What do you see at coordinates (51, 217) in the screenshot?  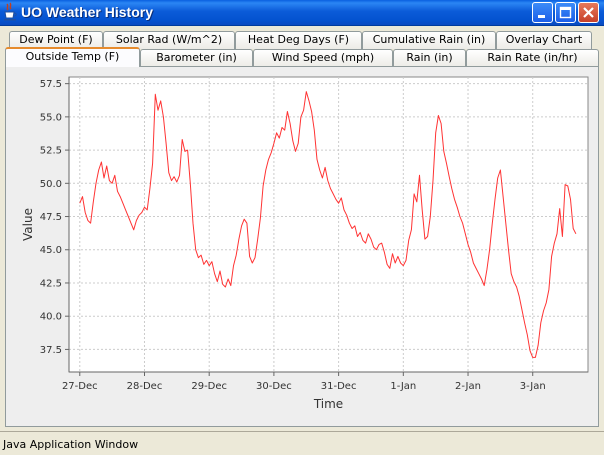 I see `y-tick-label: 47.5` at bounding box center [51, 217].